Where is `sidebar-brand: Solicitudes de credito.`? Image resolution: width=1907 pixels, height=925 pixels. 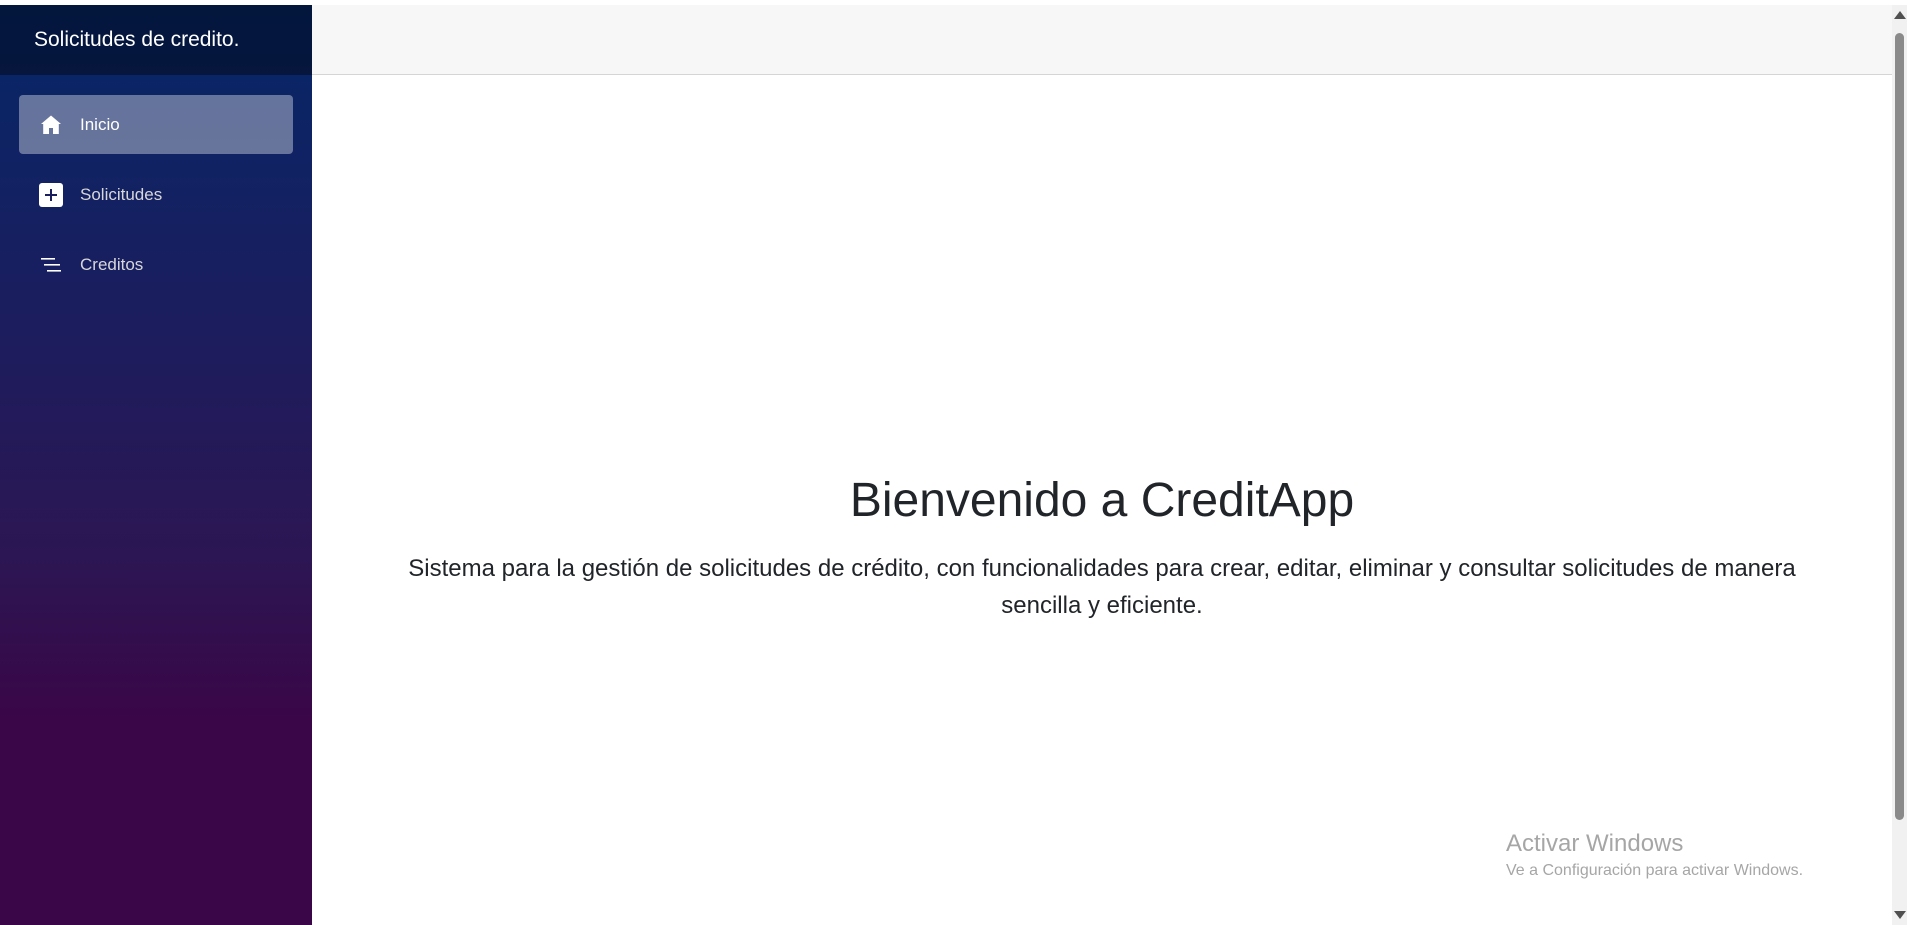
sidebar-brand: Solicitudes de credito. is located at coordinates (156, 40).